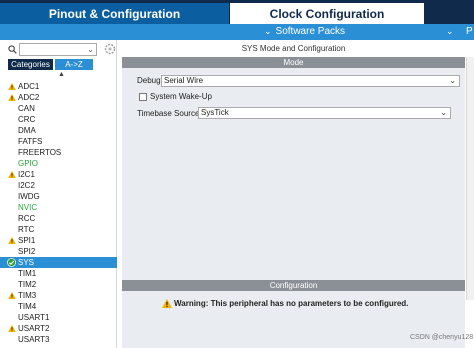  What do you see at coordinates (58, 328) in the screenshot?
I see `sidebar-item-usart2: USART2` at bounding box center [58, 328].